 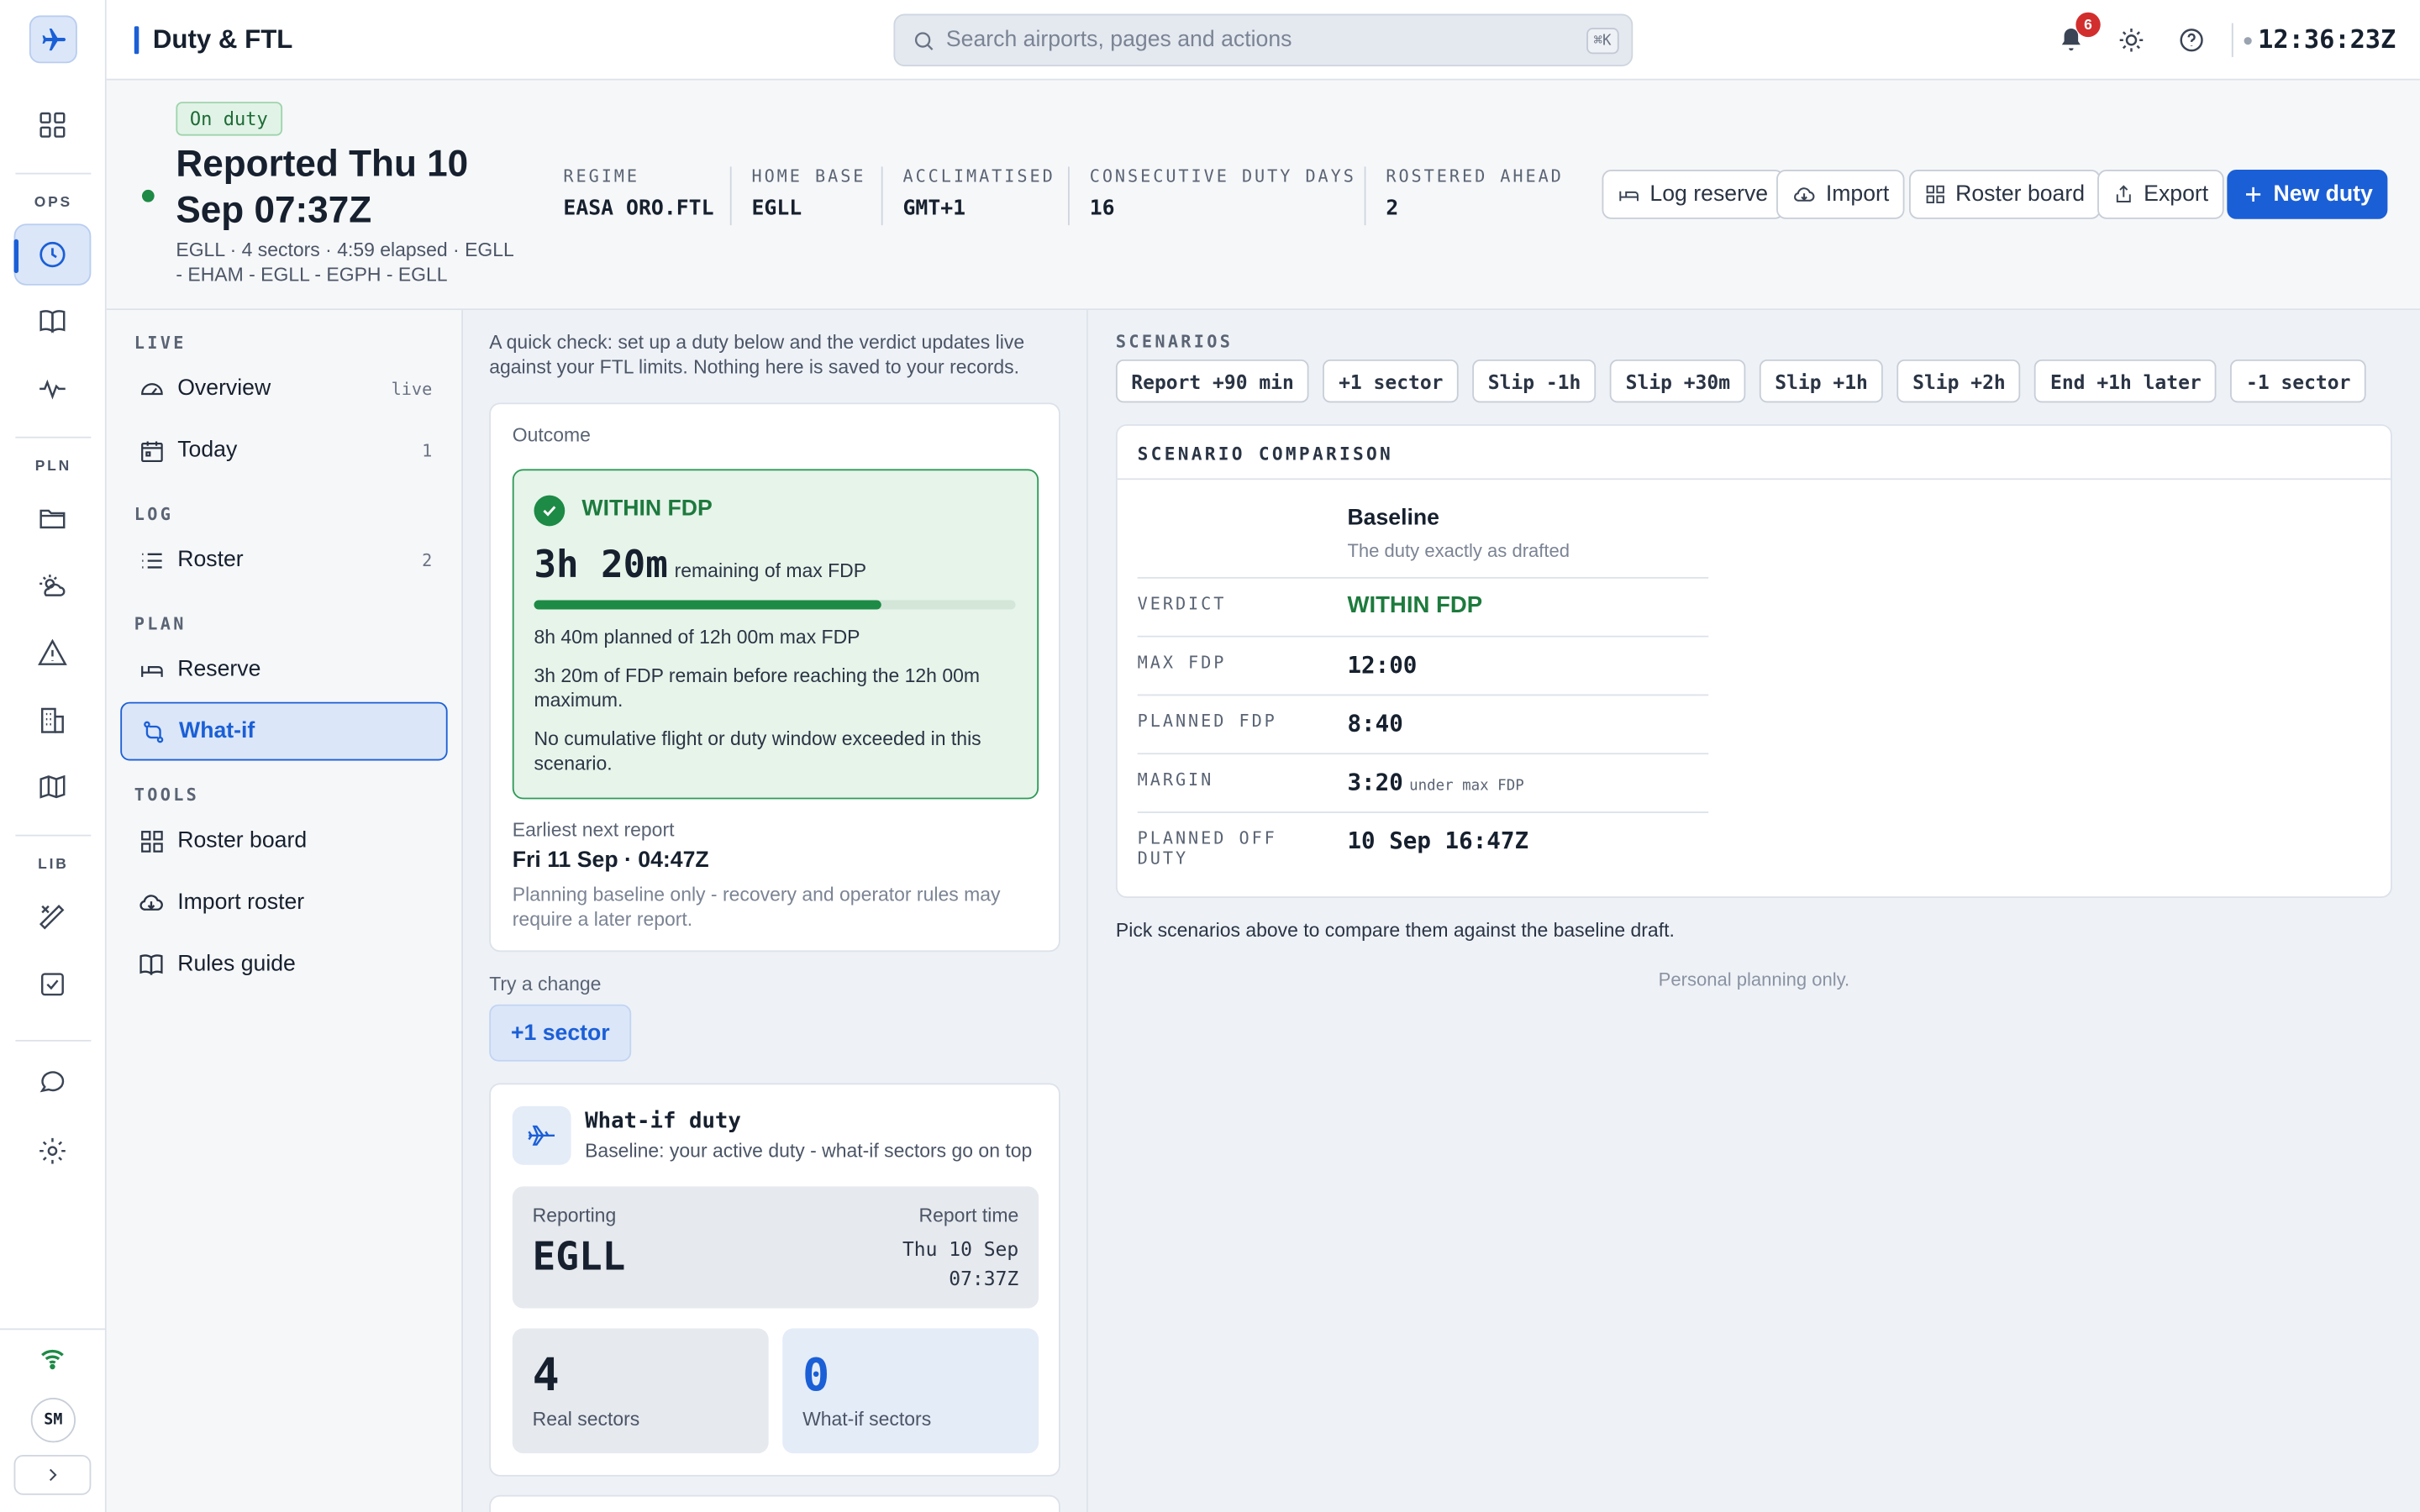 What do you see at coordinates (52, 1083) in the screenshot?
I see `chat-icon` at bounding box center [52, 1083].